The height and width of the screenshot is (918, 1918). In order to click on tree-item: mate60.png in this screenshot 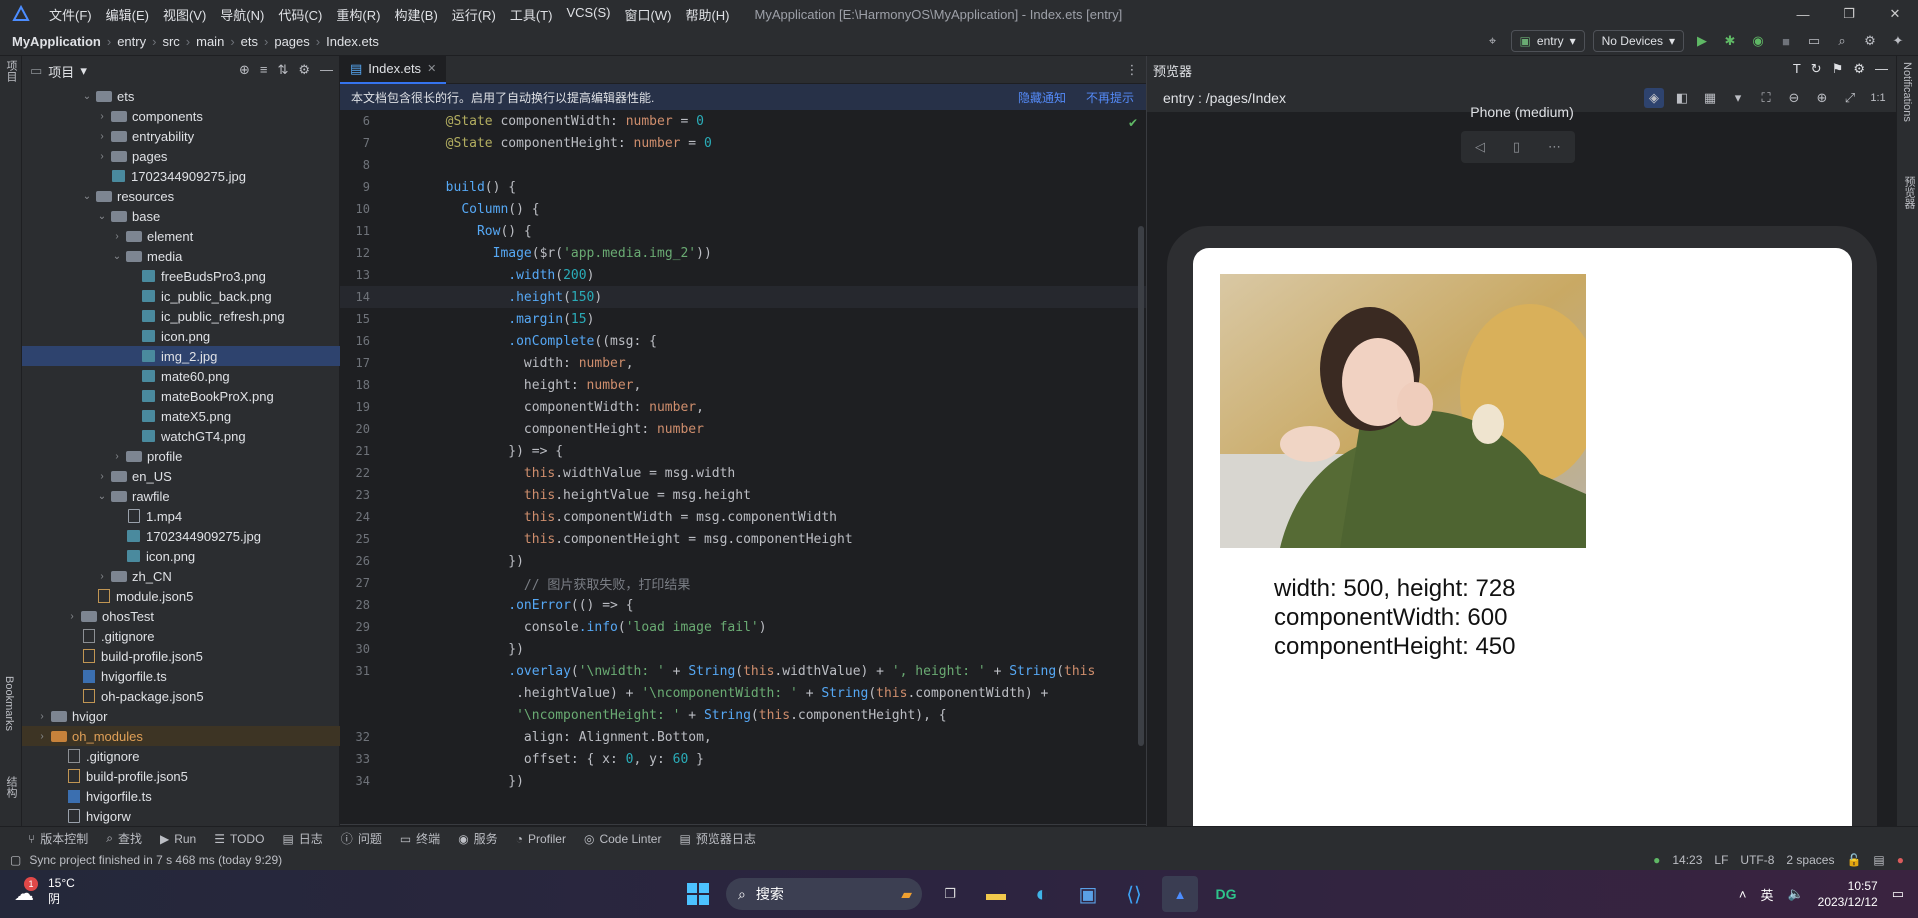, I will do `click(181, 376)`.